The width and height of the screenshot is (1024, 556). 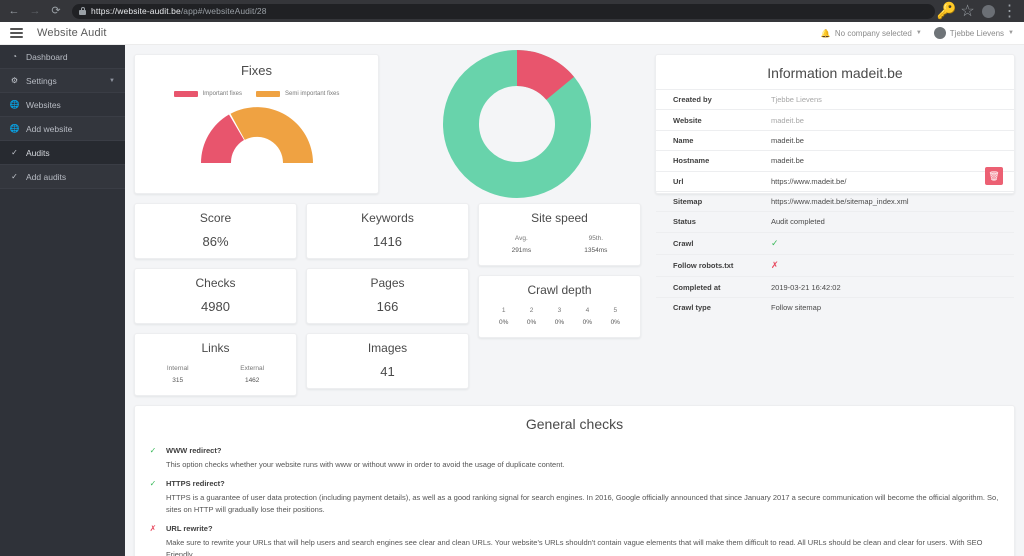 I want to click on row-key: Sitemap, so click(x=688, y=202).